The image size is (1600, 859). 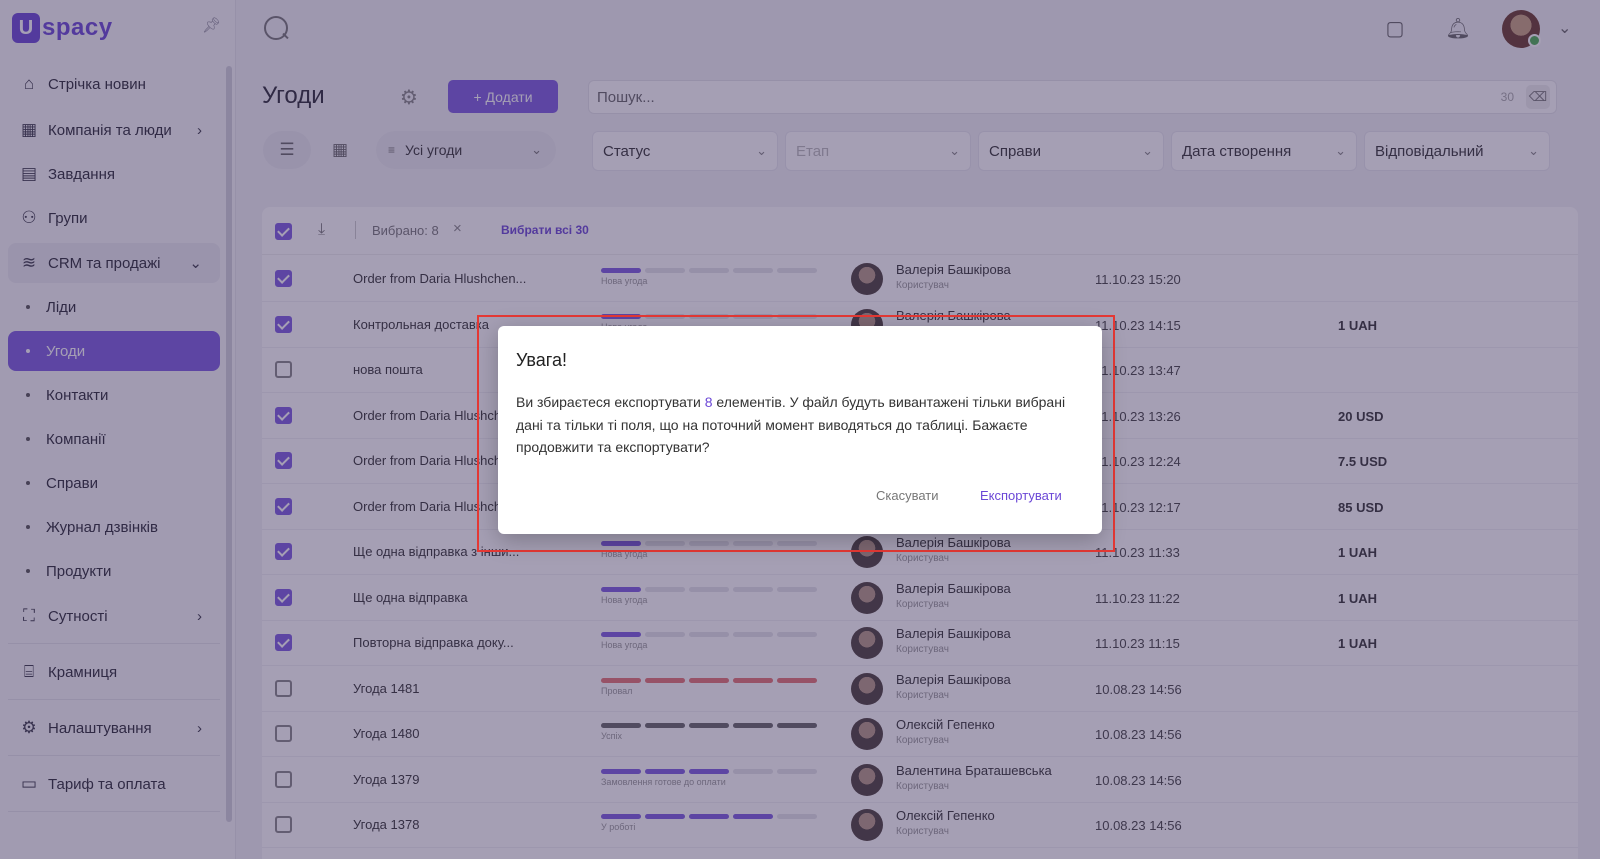 I want to click on export-button: Експортувати, so click(x=1021, y=495).